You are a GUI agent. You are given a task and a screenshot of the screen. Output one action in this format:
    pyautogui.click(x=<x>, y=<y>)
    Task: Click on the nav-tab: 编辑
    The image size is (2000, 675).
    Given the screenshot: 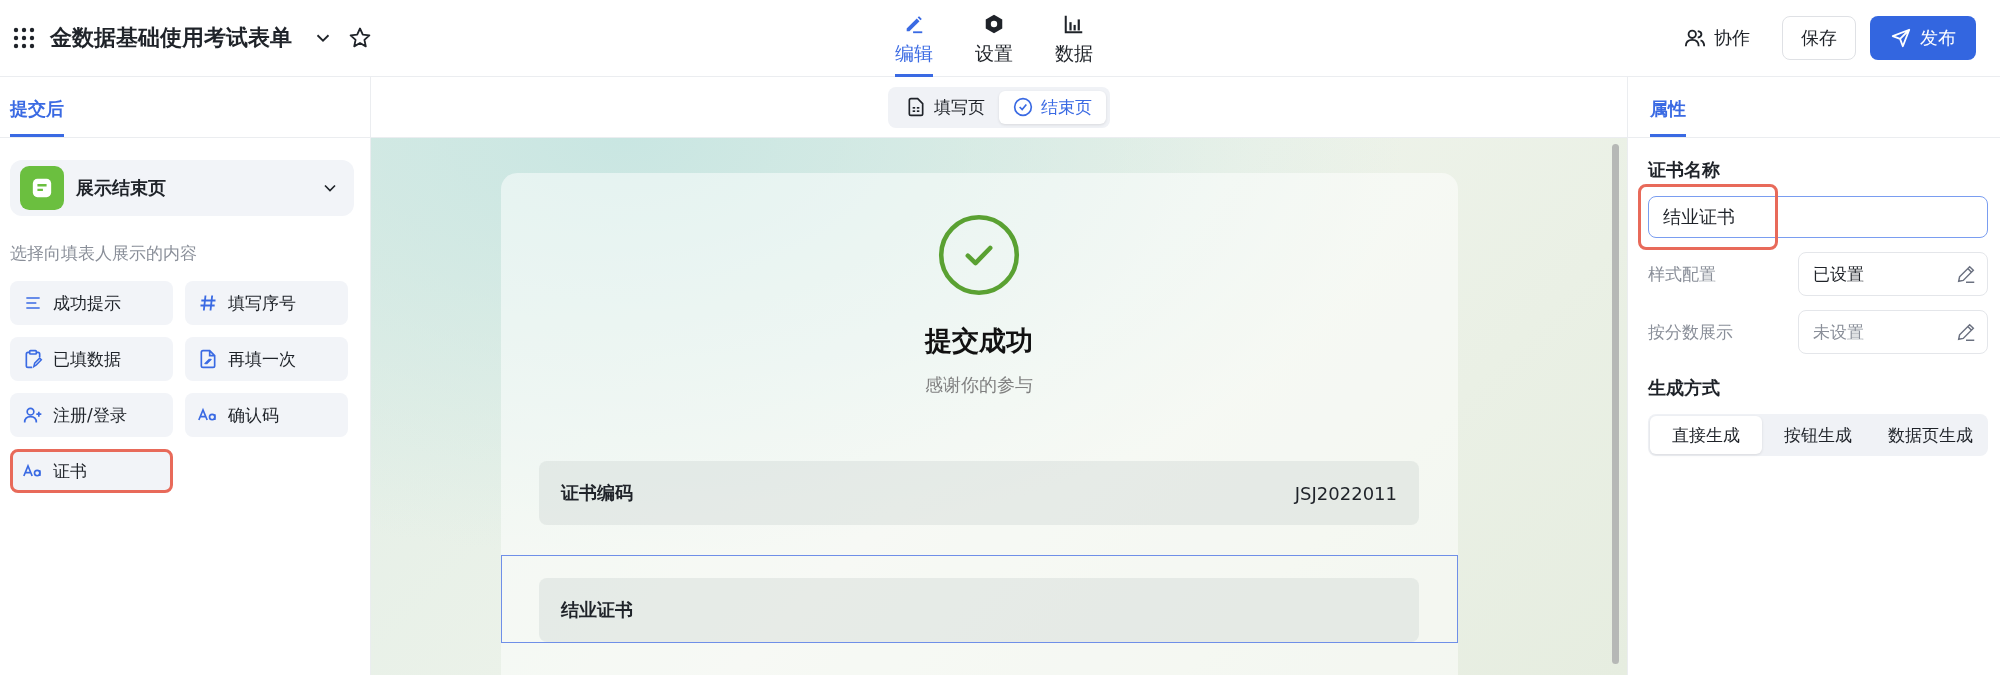 What is the action you would take?
    pyautogui.click(x=914, y=38)
    